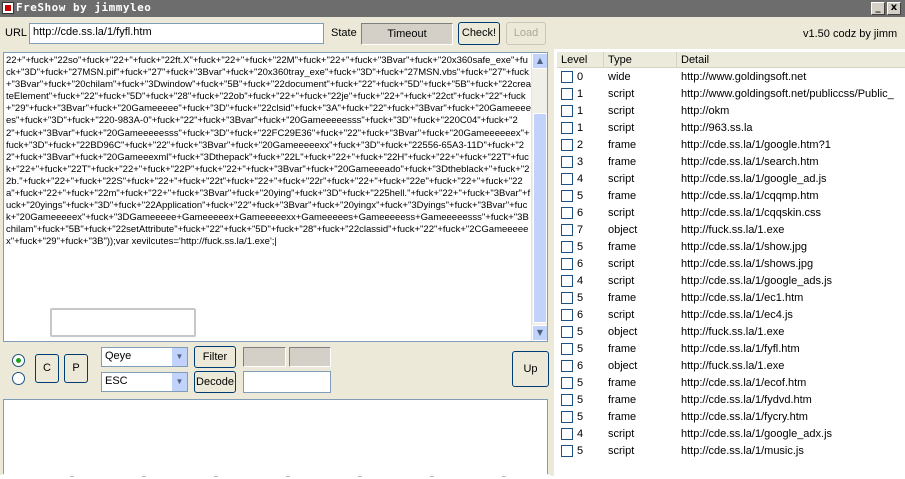  Describe the element at coordinates (731, 264) in the screenshot. I see `list-item: 6 script http://cde.ss.la/1/shows.jpg` at that location.